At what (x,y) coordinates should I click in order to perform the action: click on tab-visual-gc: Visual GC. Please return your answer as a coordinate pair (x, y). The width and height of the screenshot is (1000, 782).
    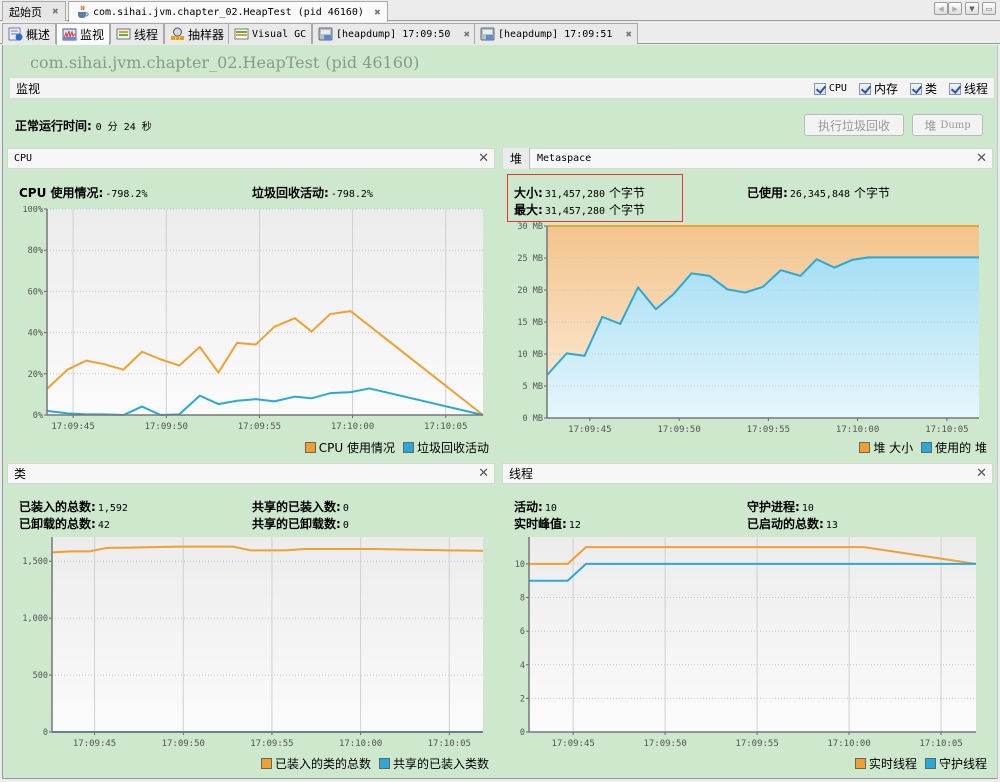
    Looking at the image, I should click on (270, 33).